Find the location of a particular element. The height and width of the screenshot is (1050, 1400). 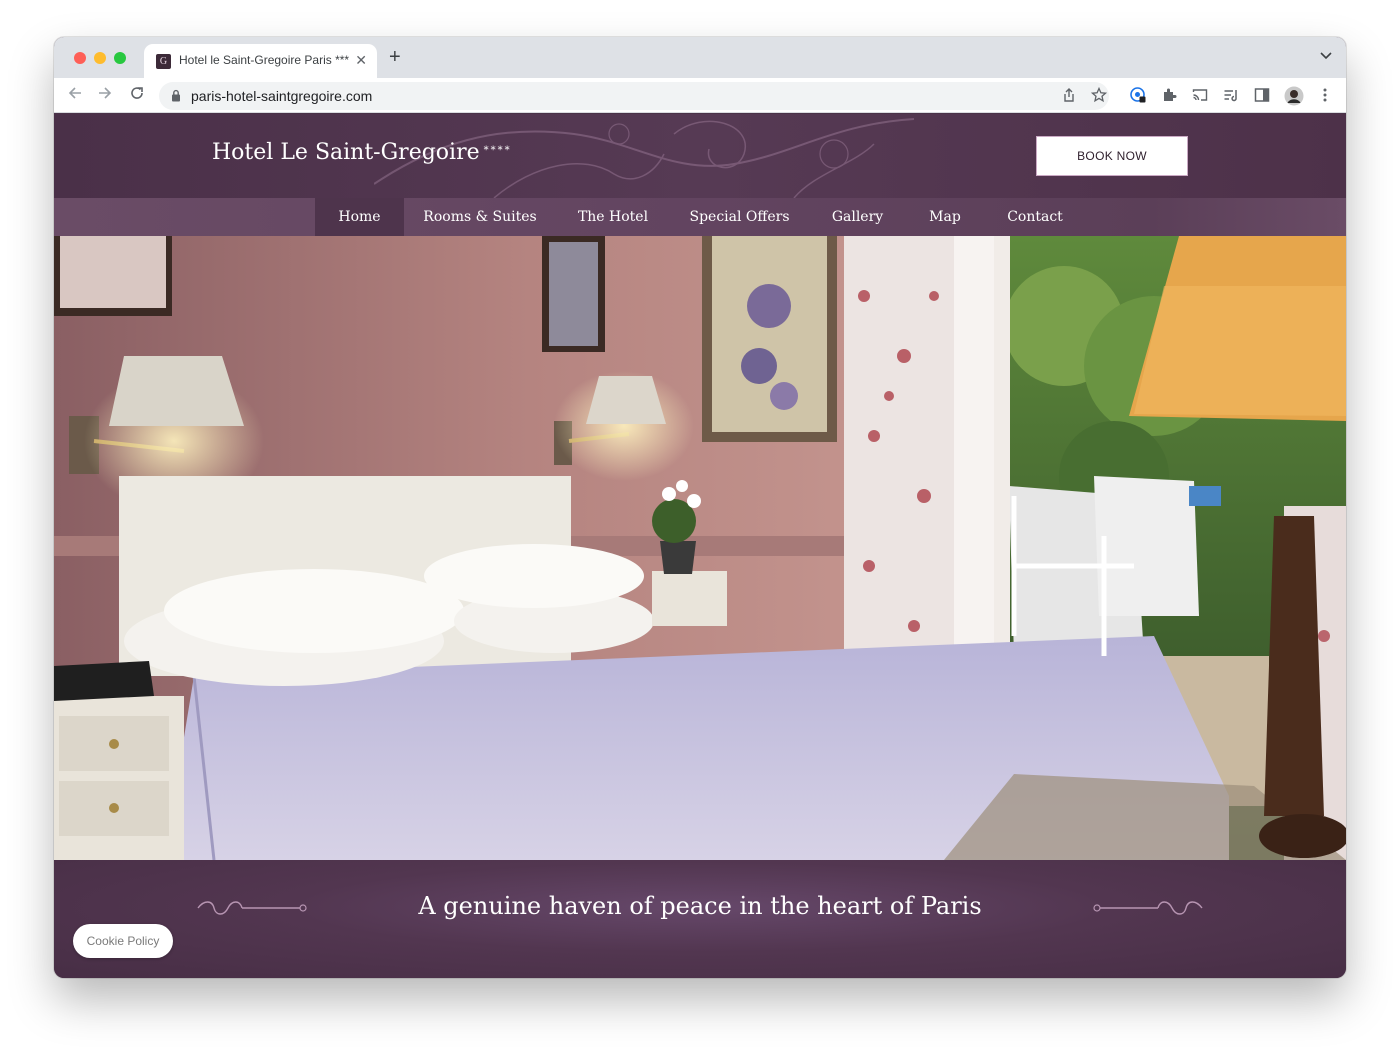

hotel-logo: Hotel Le Saint-Gregoire **** is located at coordinates (362, 152).